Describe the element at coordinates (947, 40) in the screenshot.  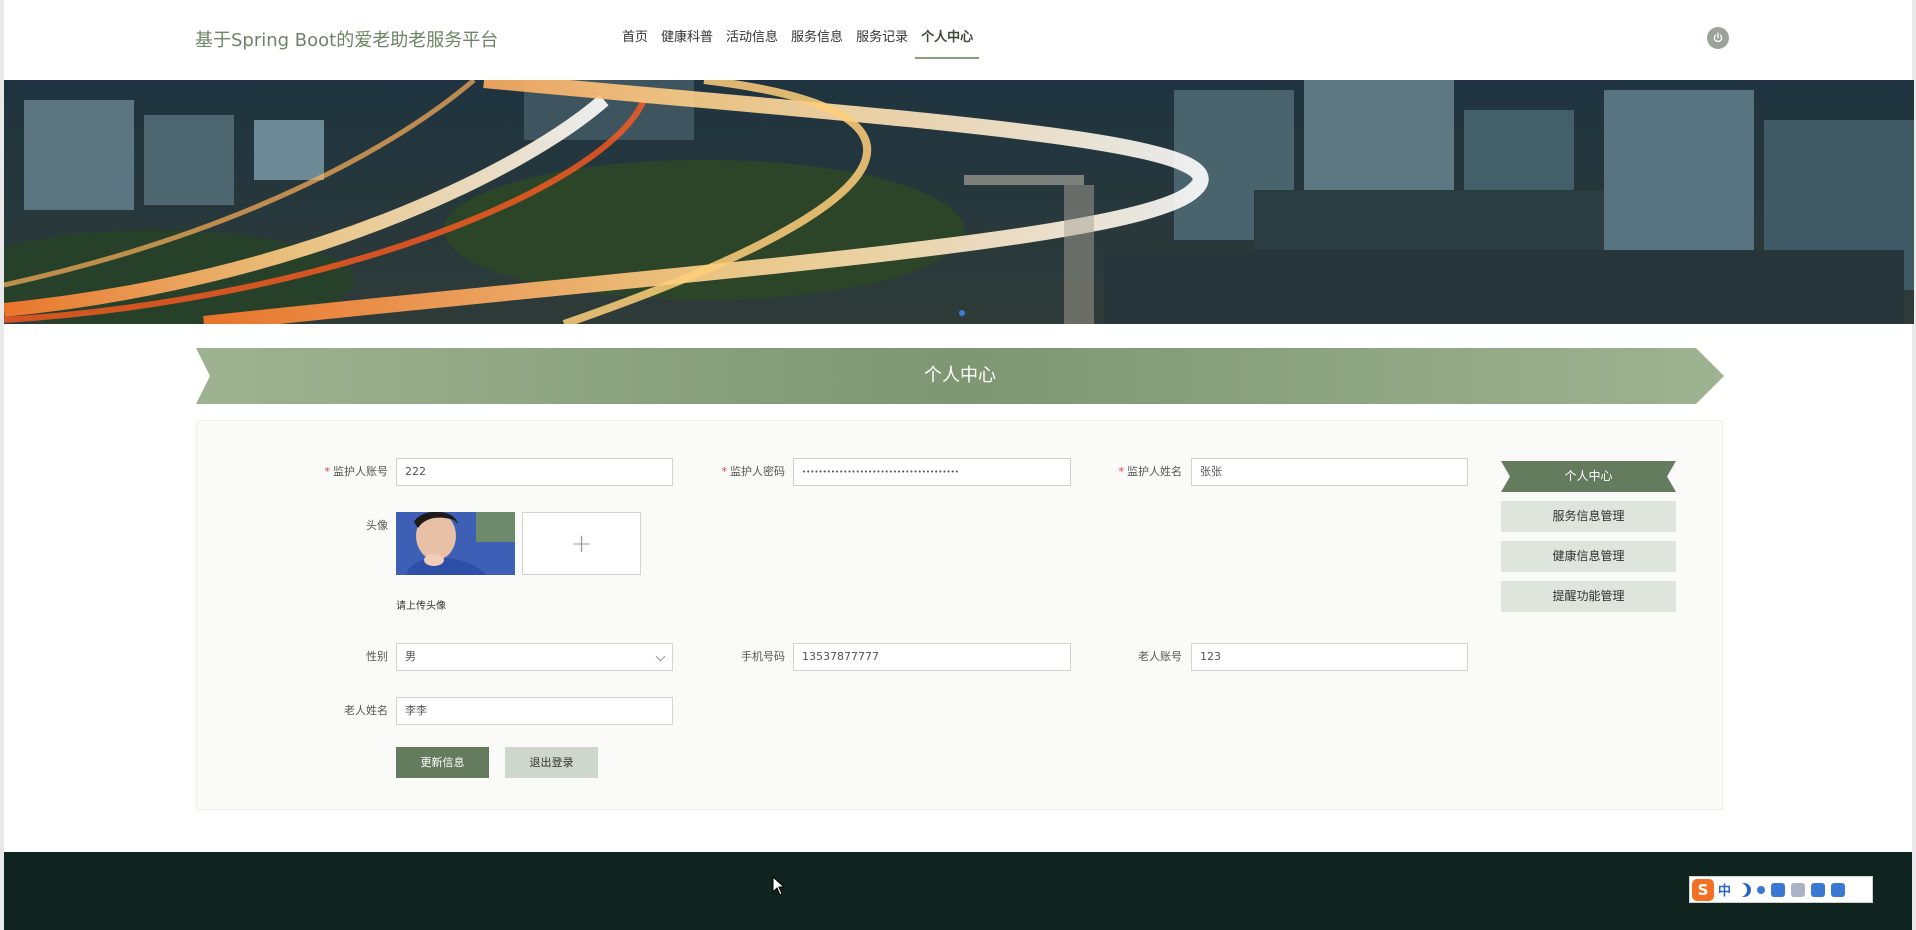
I see `nav-personal-center: 个人中心` at that location.